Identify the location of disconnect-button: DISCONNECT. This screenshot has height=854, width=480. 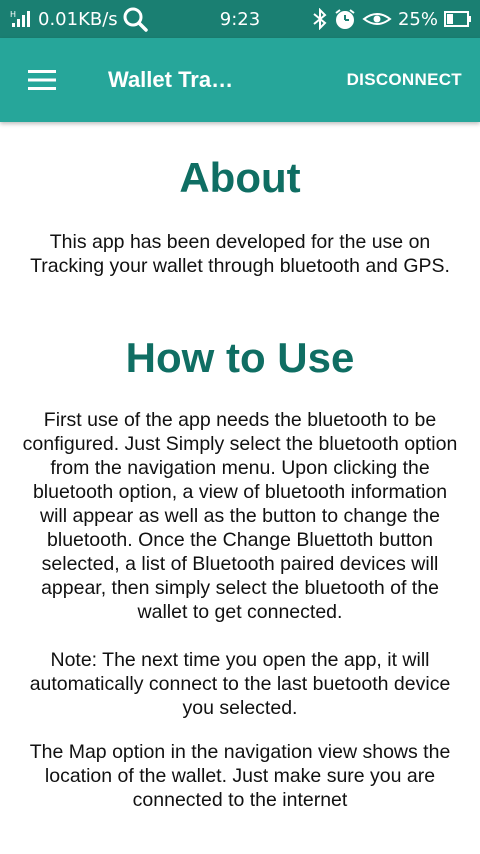
(404, 80).